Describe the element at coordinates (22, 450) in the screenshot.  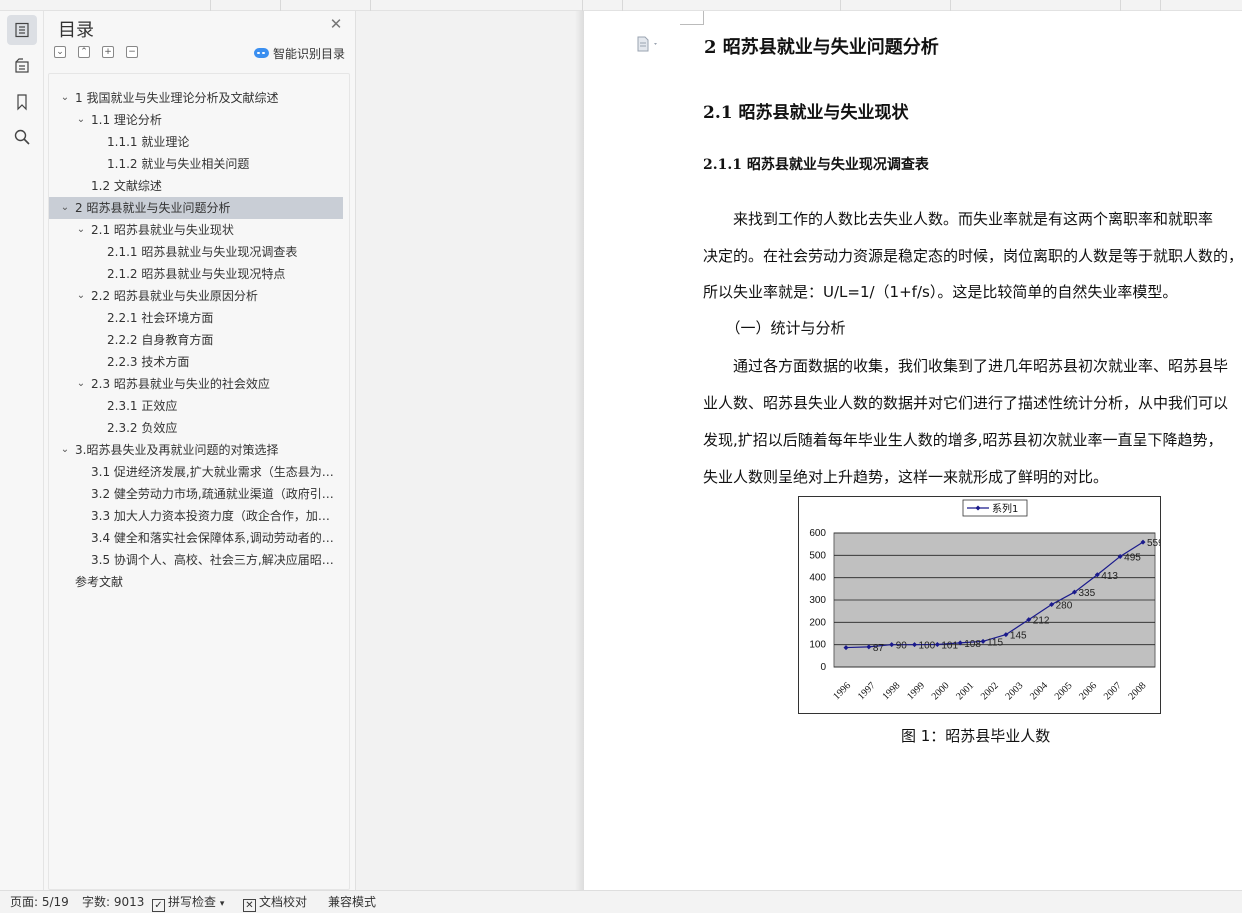
I see `side-rail` at that location.